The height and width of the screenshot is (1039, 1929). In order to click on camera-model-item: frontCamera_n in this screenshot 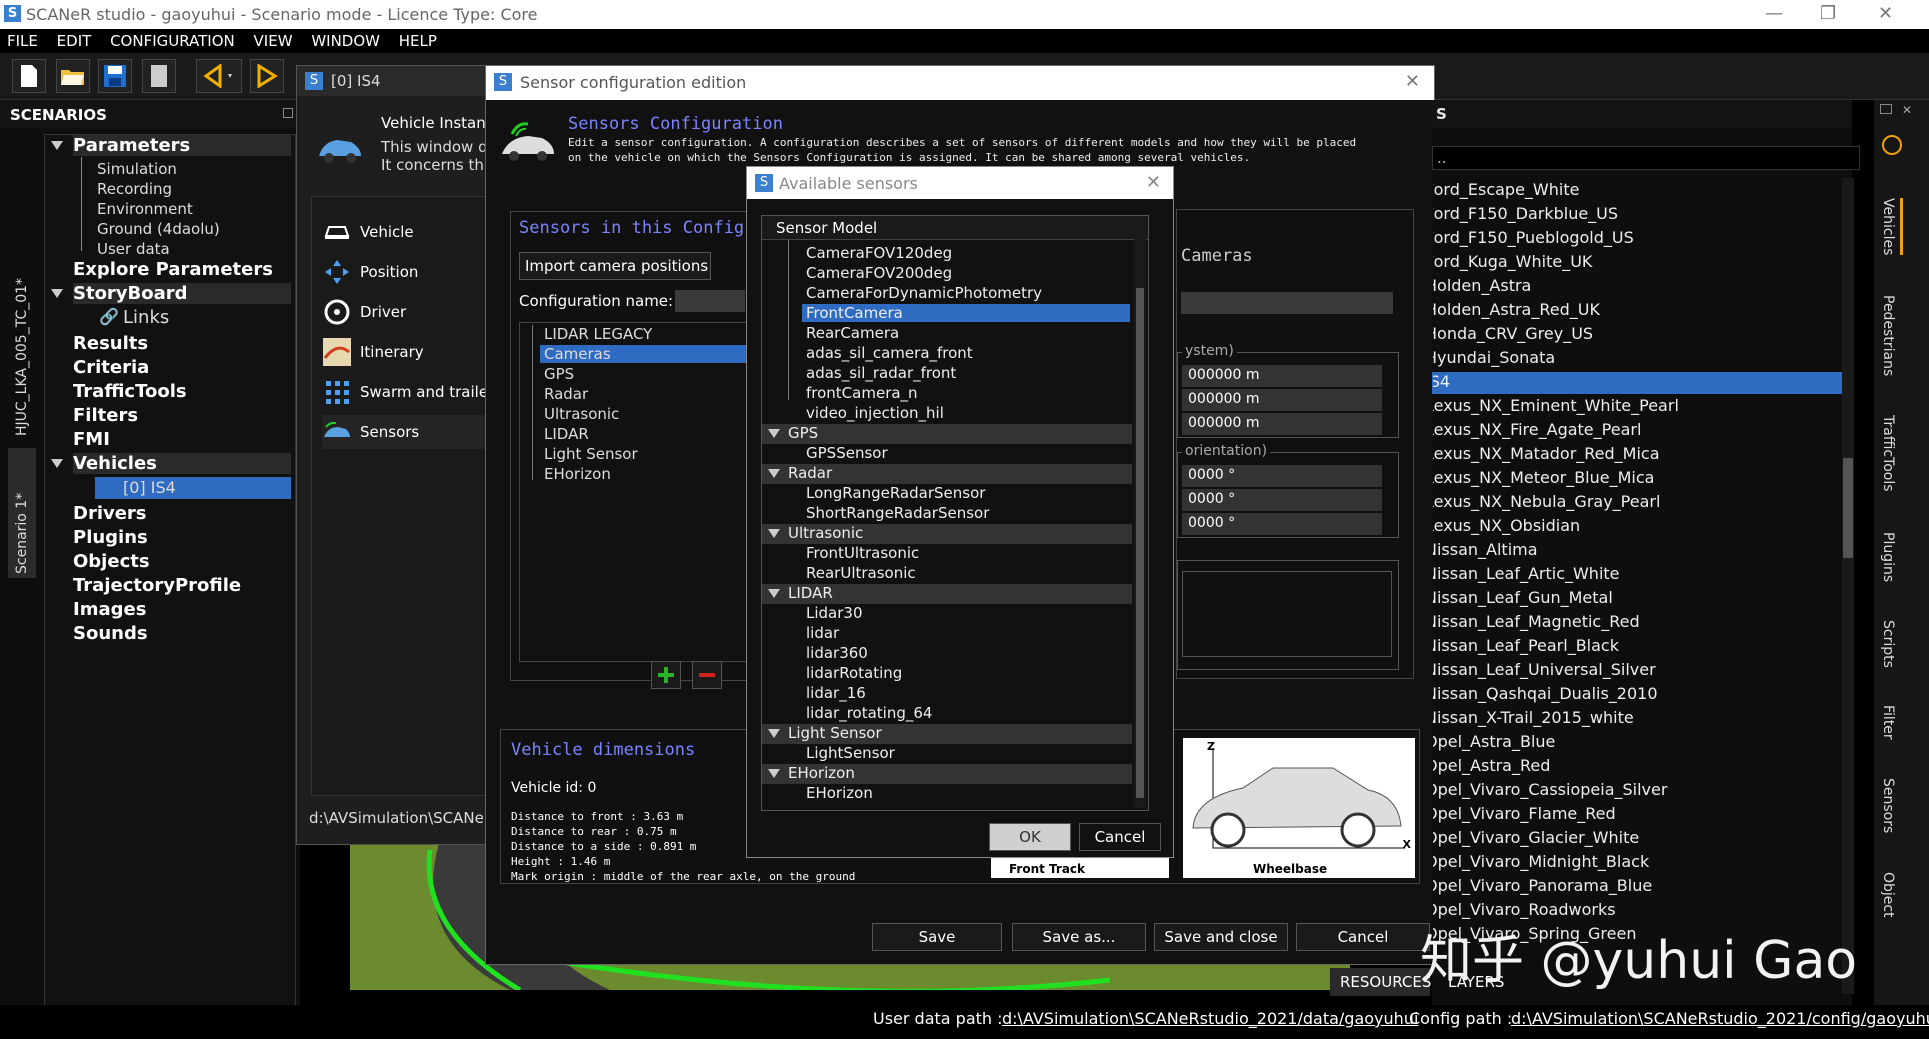, I will do `click(862, 393)`.